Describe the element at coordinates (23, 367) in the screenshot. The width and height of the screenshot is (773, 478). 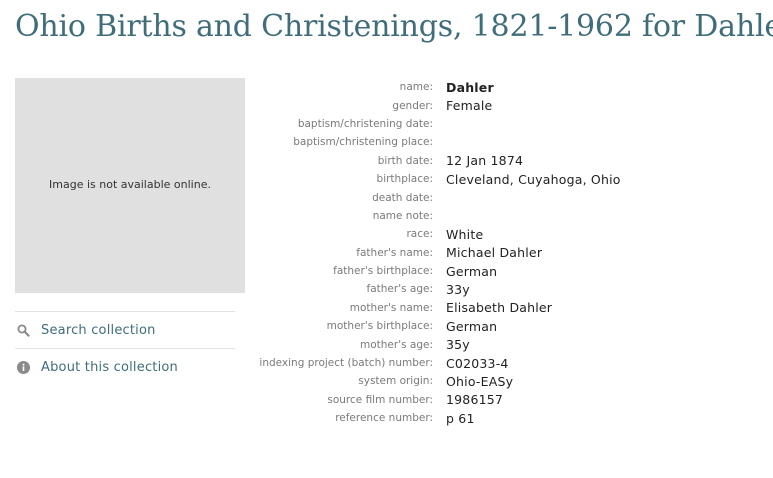
I see `info-icon` at that location.